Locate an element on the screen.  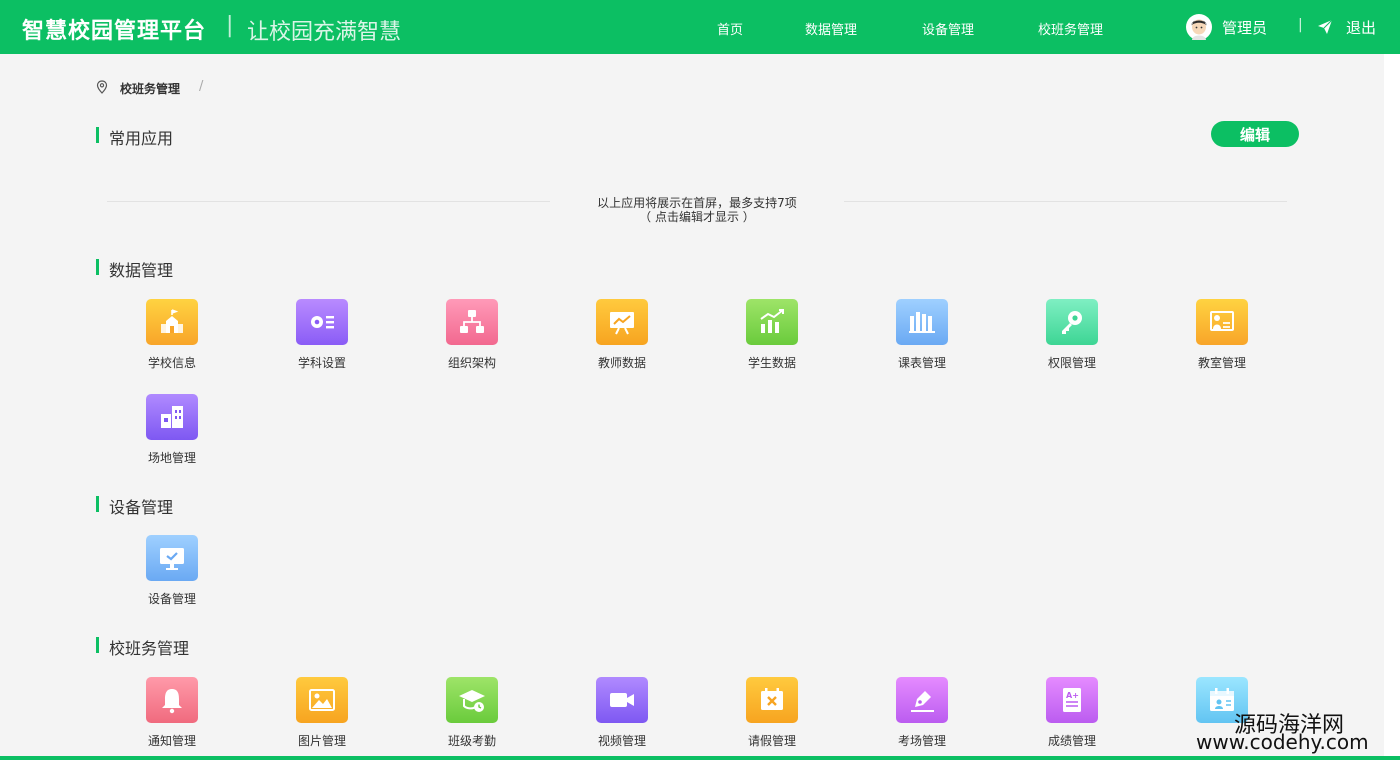
app-images: 图片管理 is located at coordinates (322, 713).